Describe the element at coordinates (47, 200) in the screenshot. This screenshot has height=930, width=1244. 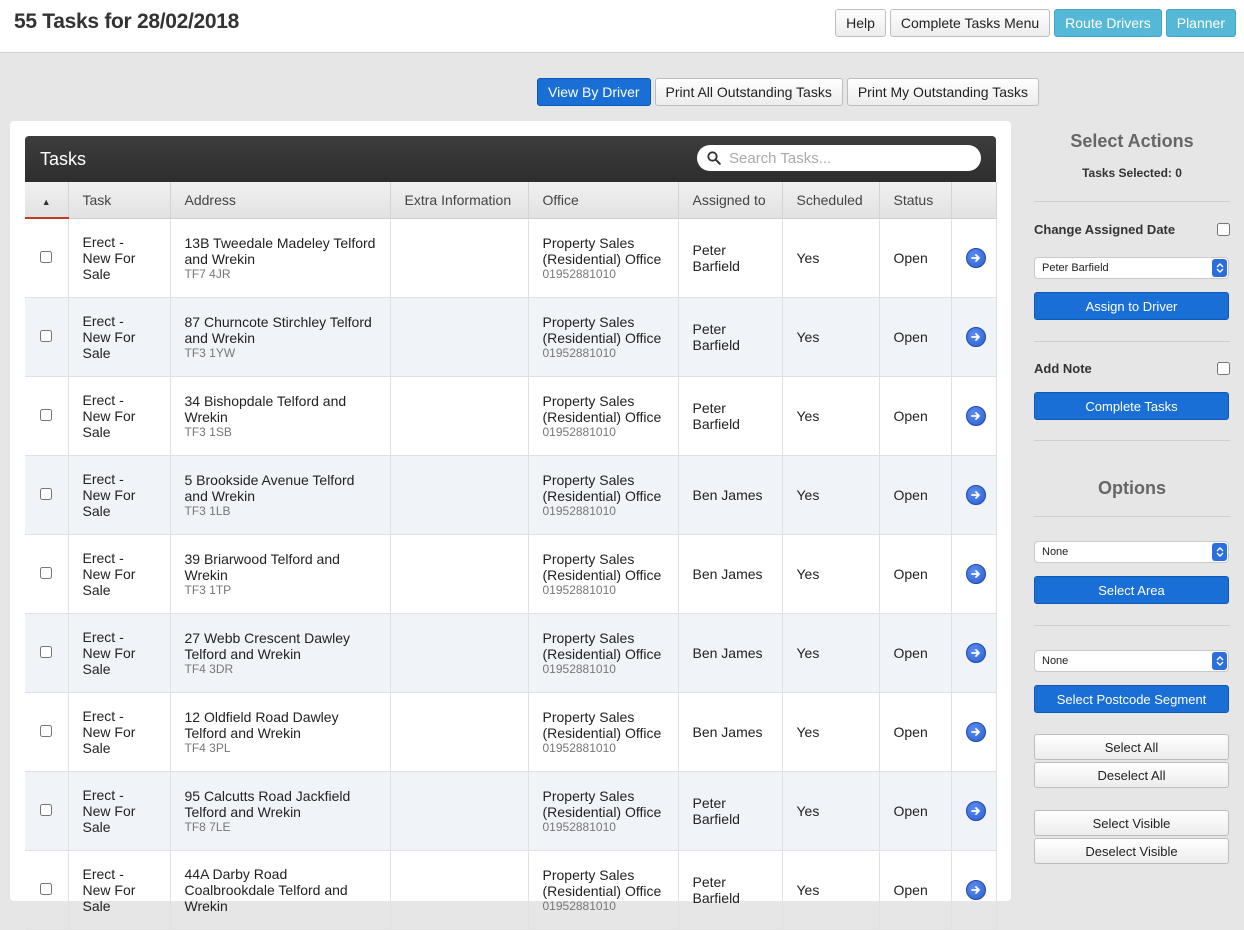
I see `sort-column-header: ▲` at that location.